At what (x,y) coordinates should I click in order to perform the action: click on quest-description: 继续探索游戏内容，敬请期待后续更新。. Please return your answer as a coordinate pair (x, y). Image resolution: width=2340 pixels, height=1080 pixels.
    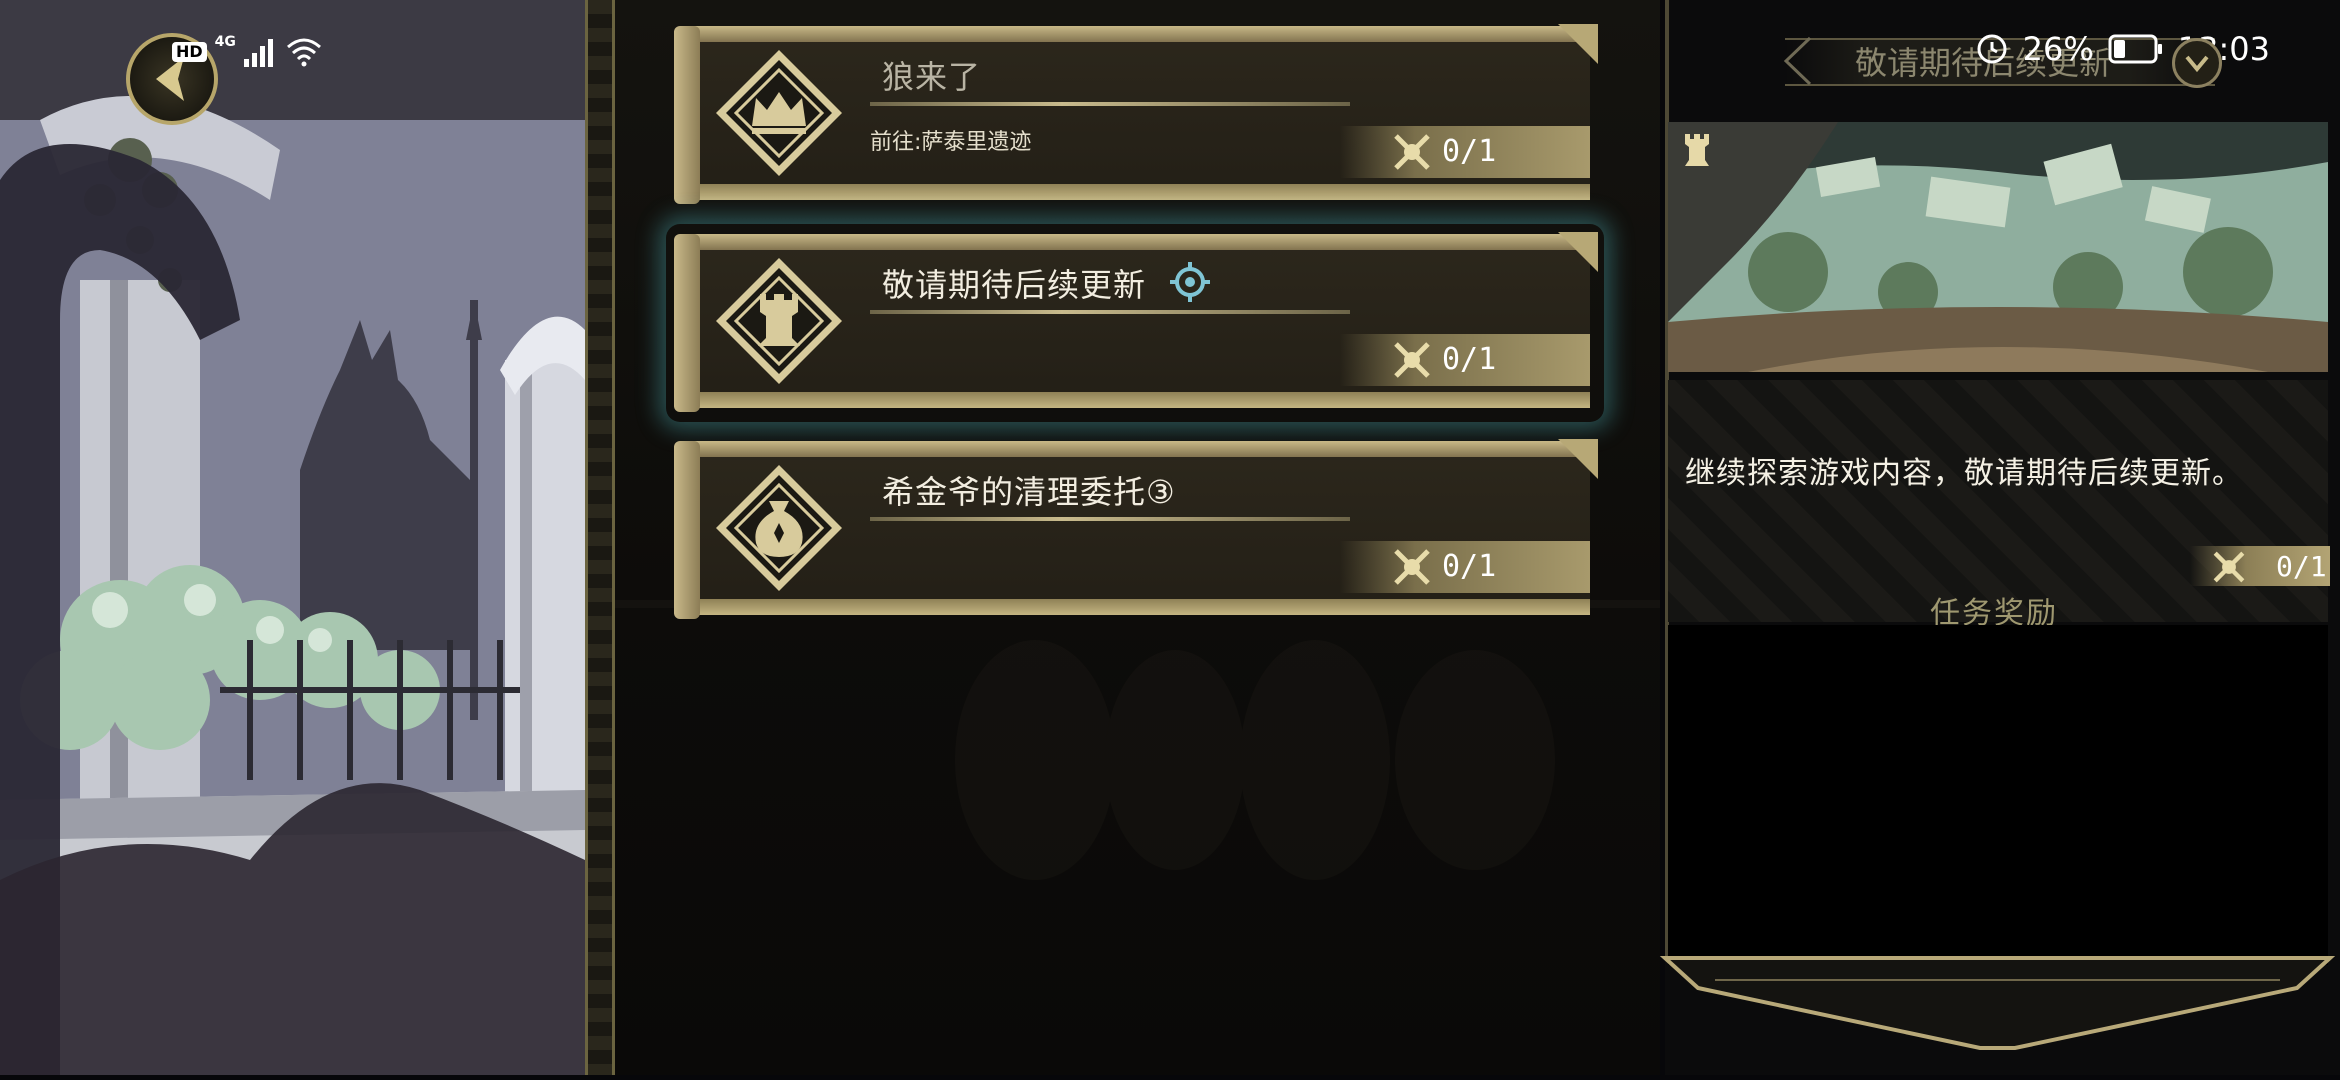
    Looking at the image, I should click on (1964, 473).